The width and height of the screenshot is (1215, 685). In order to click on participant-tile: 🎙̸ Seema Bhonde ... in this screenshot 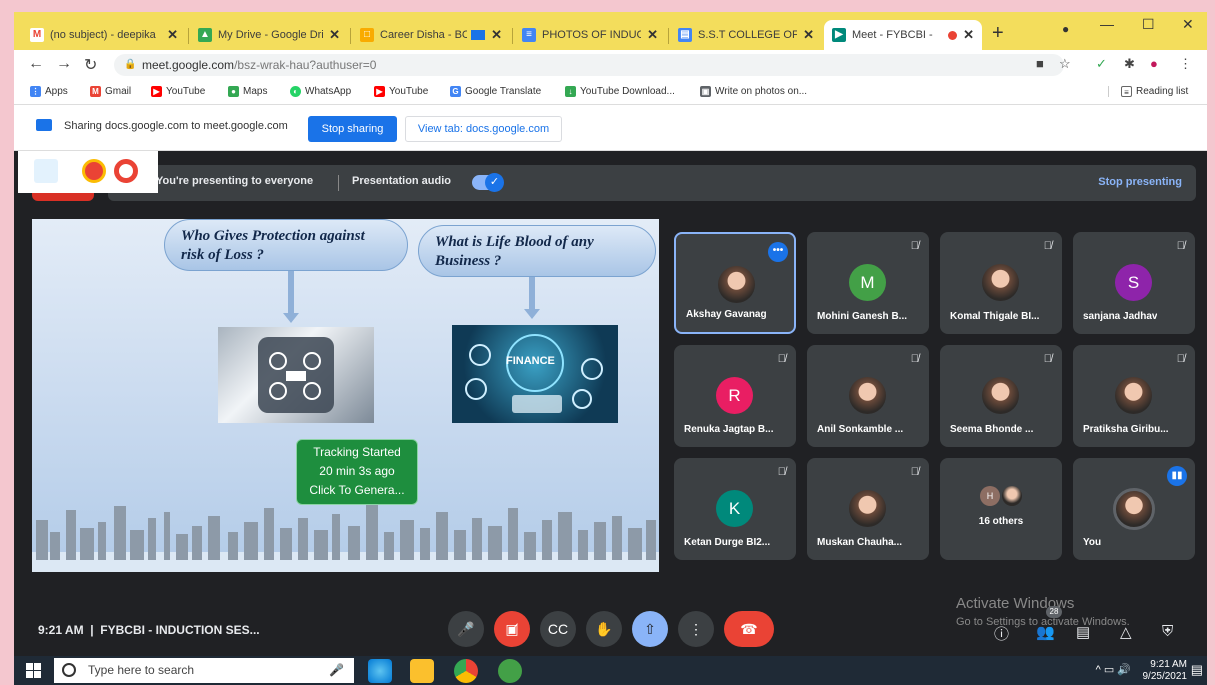, I will do `click(1001, 396)`.